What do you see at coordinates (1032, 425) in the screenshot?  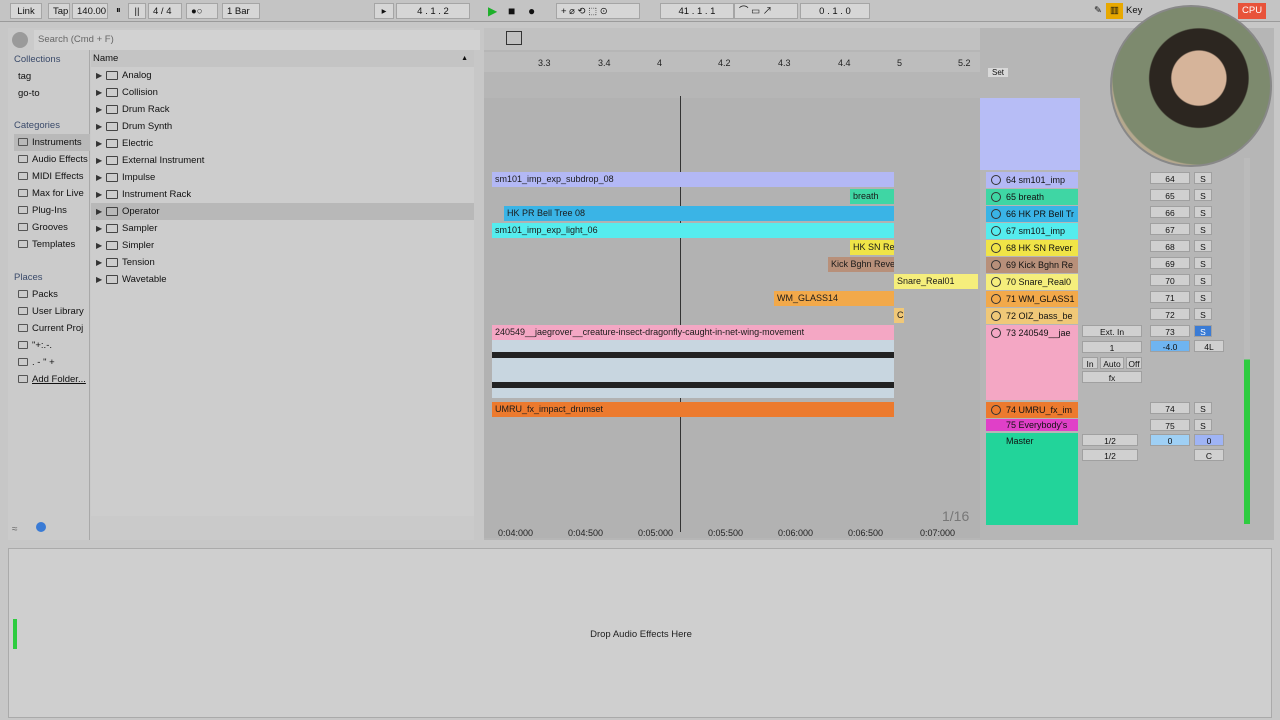 I see `track-75: 75 Everybody's` at bounding box center [1032, 425].